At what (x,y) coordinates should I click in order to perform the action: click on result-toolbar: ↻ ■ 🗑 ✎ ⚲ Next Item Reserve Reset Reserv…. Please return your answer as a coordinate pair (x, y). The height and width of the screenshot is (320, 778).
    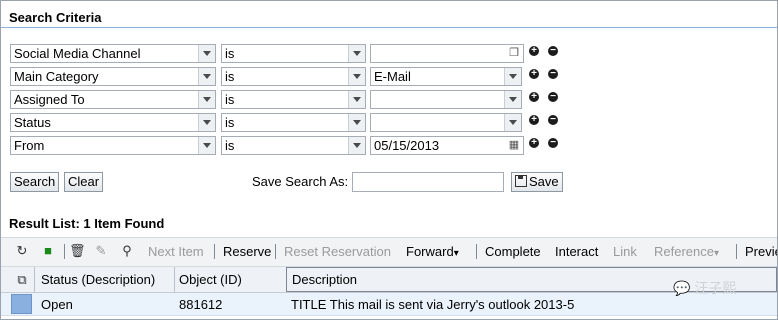
    Looking at the image, I should click on (389, 252).